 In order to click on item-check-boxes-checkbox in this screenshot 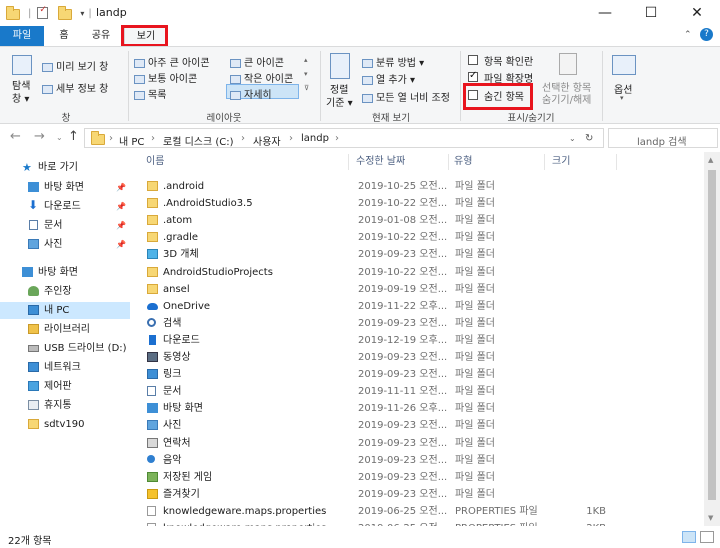, I will do `click(473, 60)`.